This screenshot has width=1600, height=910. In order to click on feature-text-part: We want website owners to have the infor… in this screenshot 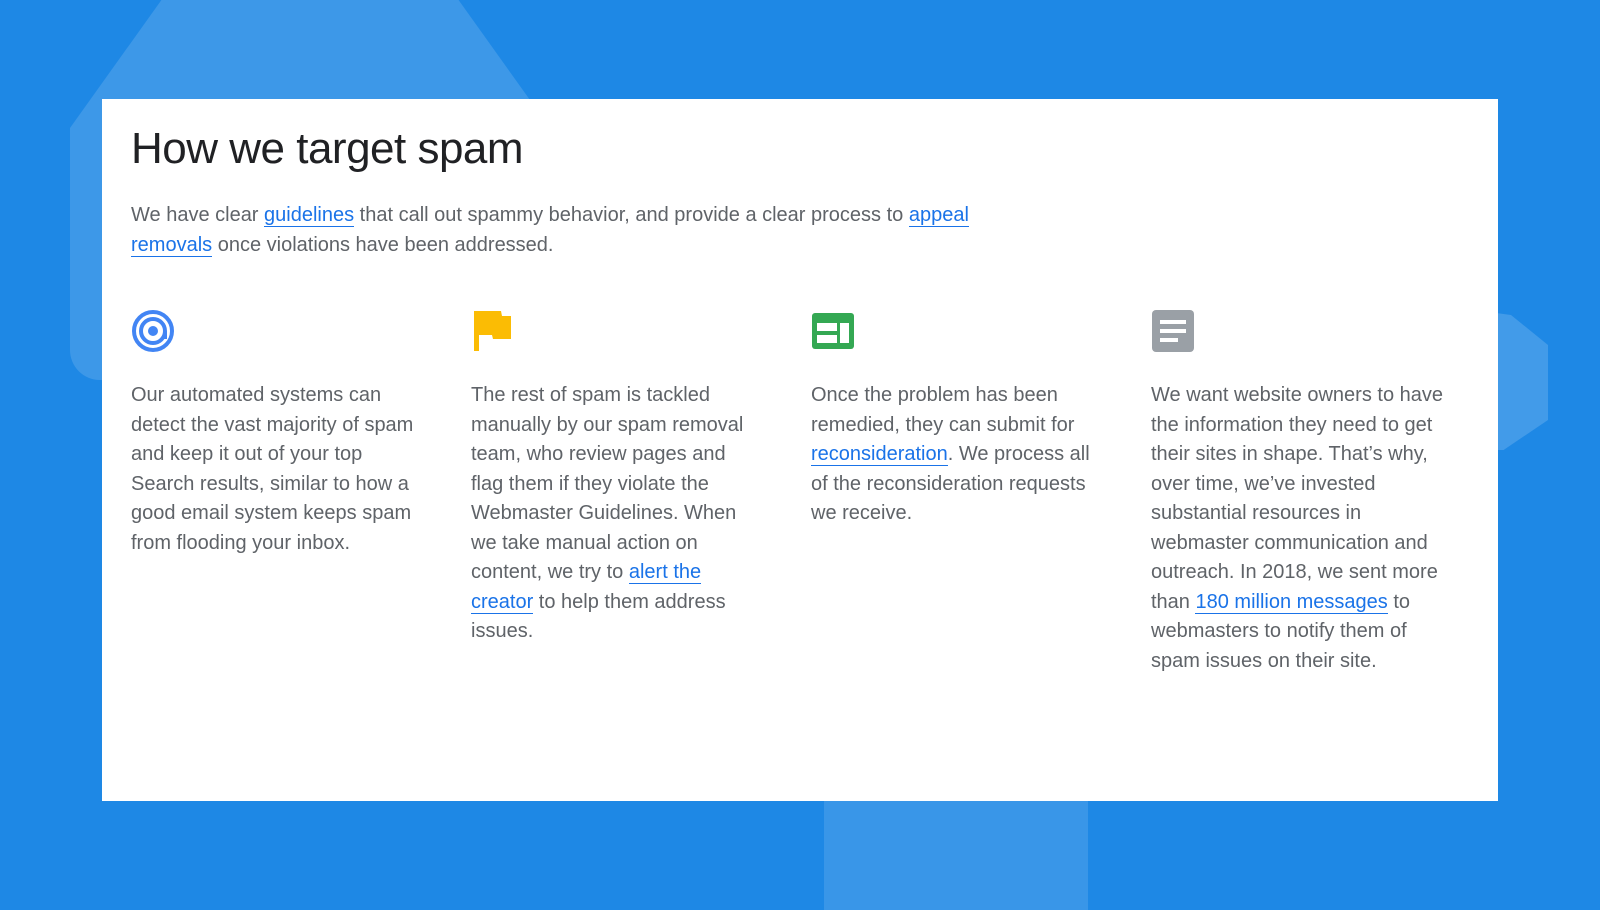, I will do `click(1297, 498)`.